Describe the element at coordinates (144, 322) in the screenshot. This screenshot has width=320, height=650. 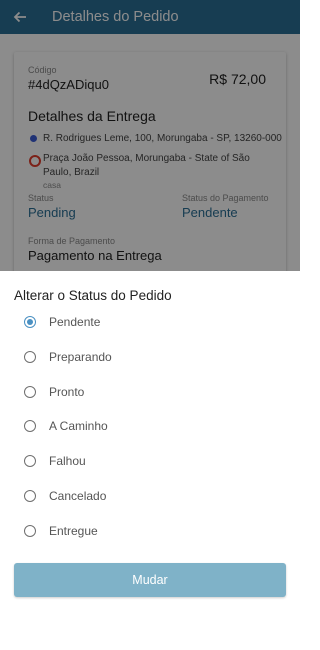
I see `status-option-pendente: Pendente` at that location.